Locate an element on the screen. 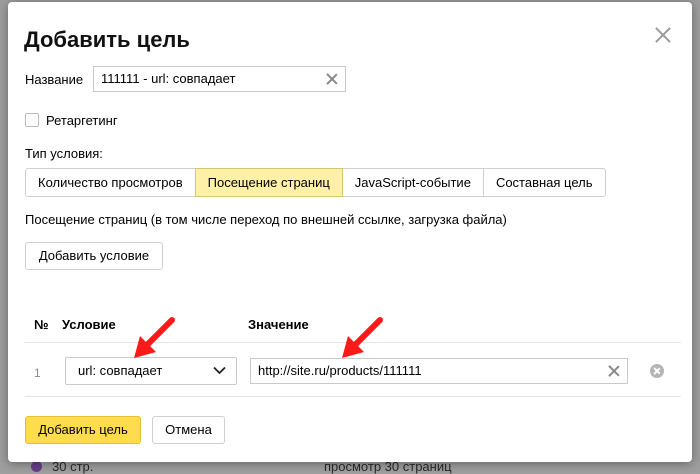 The width and height of the screenshot is (700, 474). tab-composite-goal: Составная цель is located at coordinates (544, 182).